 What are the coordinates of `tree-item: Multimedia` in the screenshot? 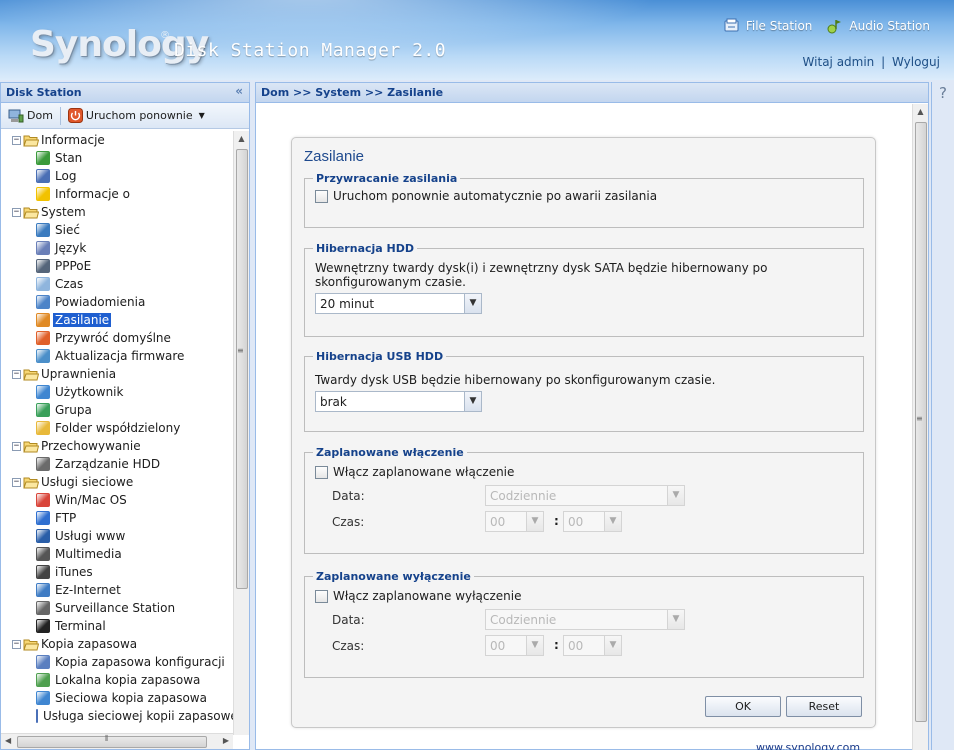 It's located at (117, 554).